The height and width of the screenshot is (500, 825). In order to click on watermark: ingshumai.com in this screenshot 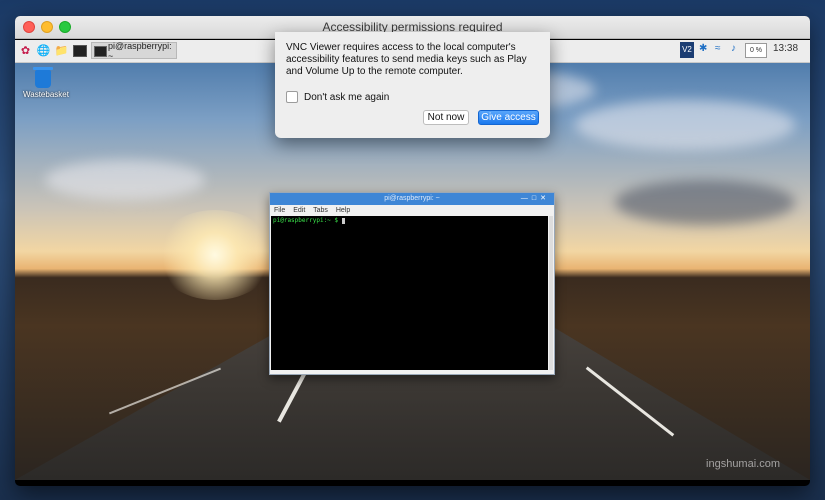, I will do `click(743, 464)`.